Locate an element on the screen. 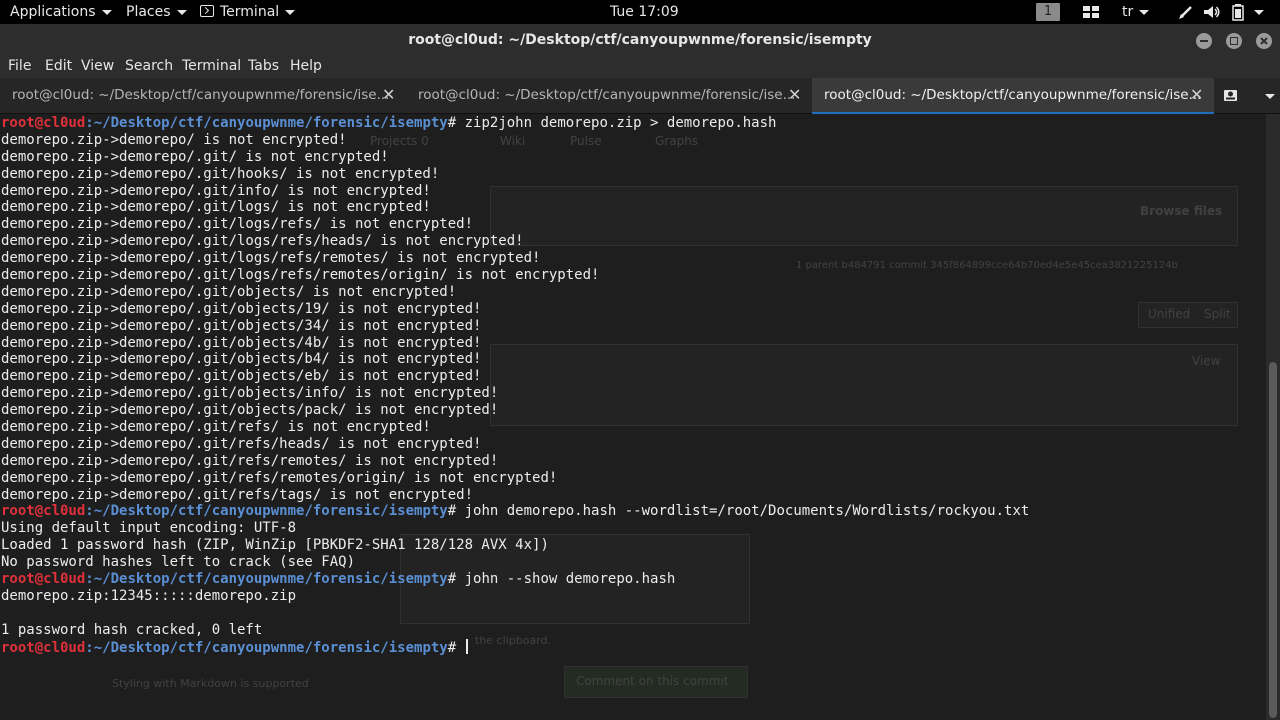 Image resolution: width=1280 pixels, height=720 pixels. workspace-indicator: 1 is located at coordinates (1048, 12).